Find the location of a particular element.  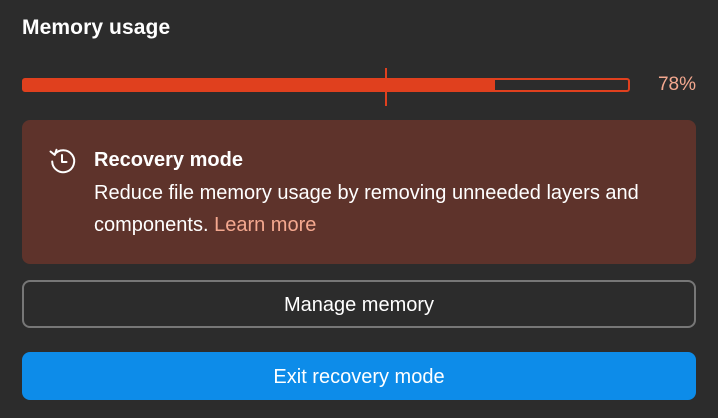

manage-memory-button: Manage memory is located at coordinates (359, 304).